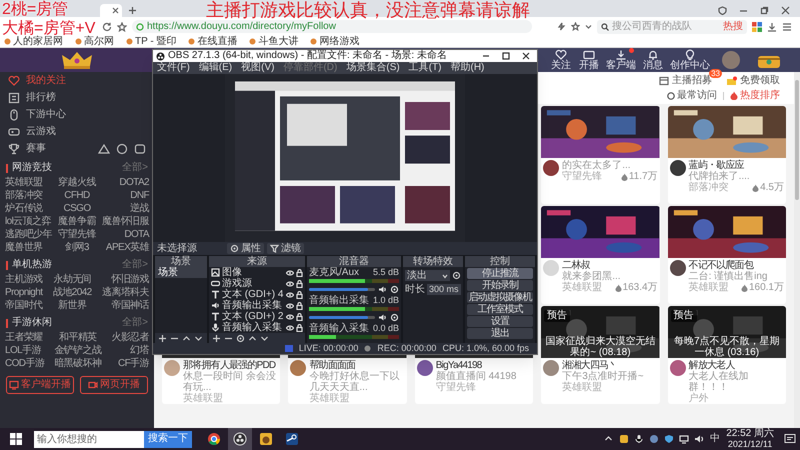 The height and width of the screenshot is (450, 800). Describe the element at coordinates (373, 68) in the screenshot. I see `menu-item: 场景集合(S)` at that location.